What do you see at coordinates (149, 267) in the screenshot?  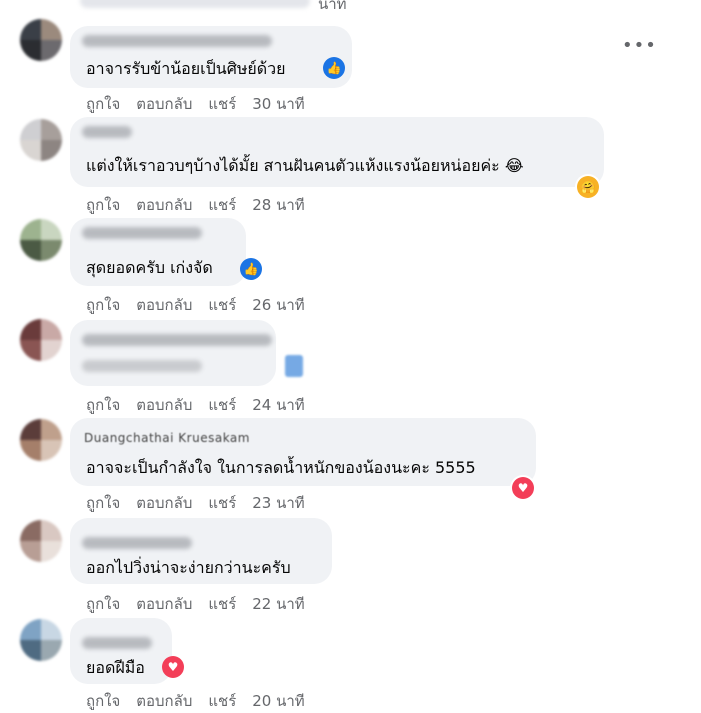 I see `comment-text: สุดยอดครับ เก่งจัด` at bounding box center [149, 267].